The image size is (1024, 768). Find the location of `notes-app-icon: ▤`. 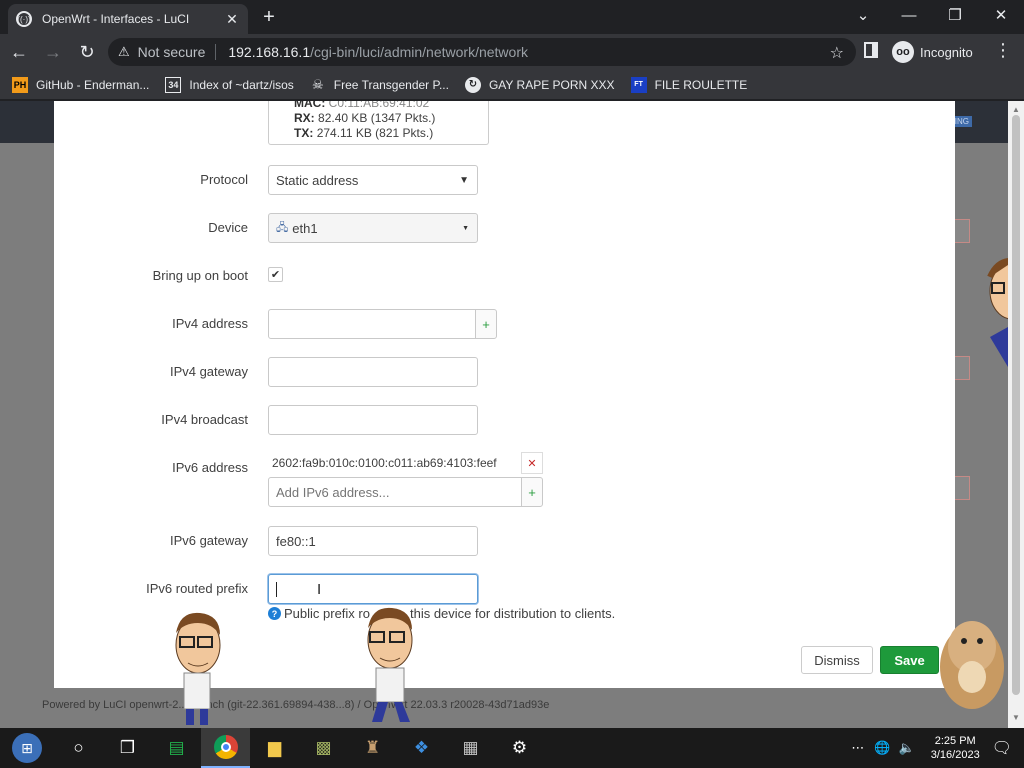

notes-app-icon: ▤ is located at coordinates (176, 748).